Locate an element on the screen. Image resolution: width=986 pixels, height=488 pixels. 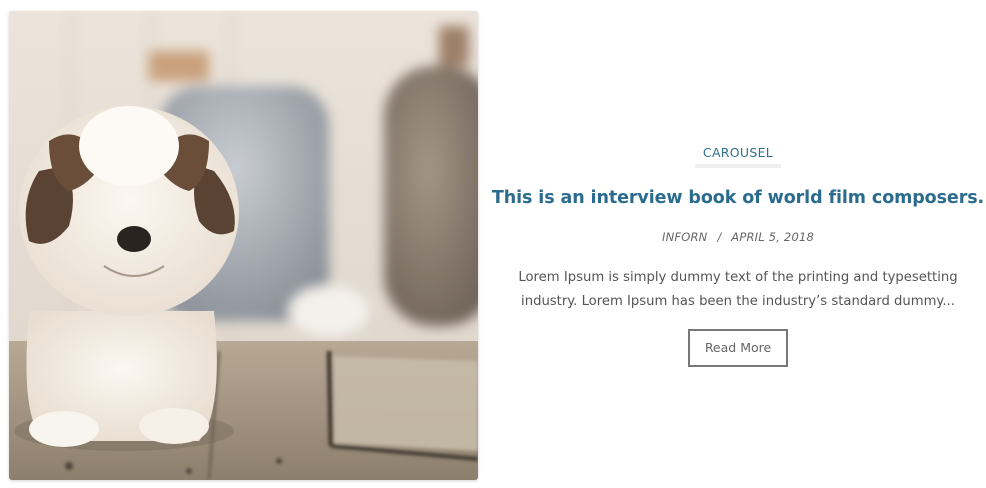
post-category: CAROUSEL is located at coordinates (738, 155).